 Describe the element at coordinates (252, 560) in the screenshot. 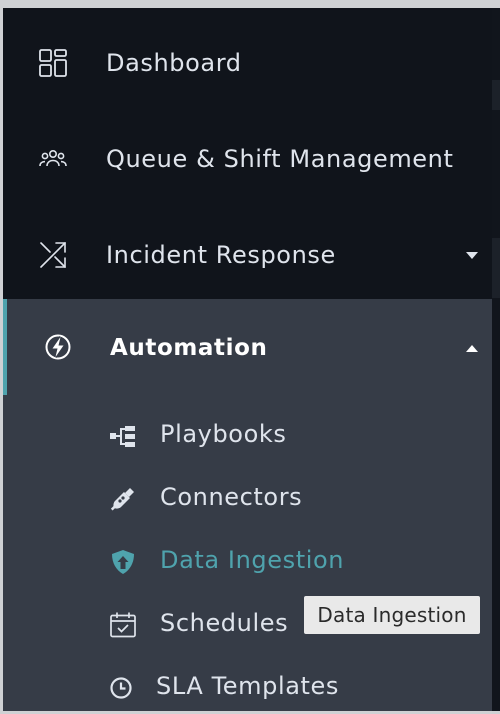

I see `sub-item-label: Data Ingestion` at that location.